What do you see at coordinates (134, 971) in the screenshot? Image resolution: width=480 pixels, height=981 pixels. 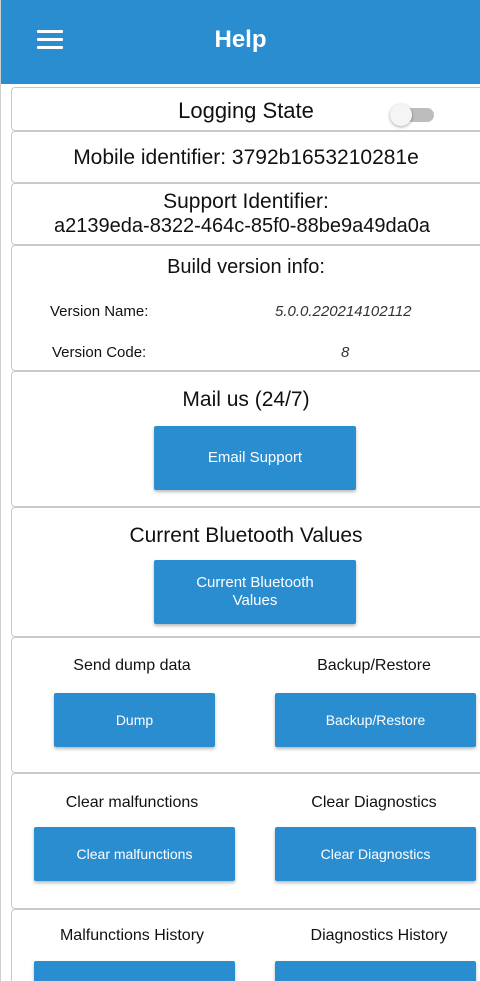 I see `malfunctions-history-button` at bounding box center [134, 971].